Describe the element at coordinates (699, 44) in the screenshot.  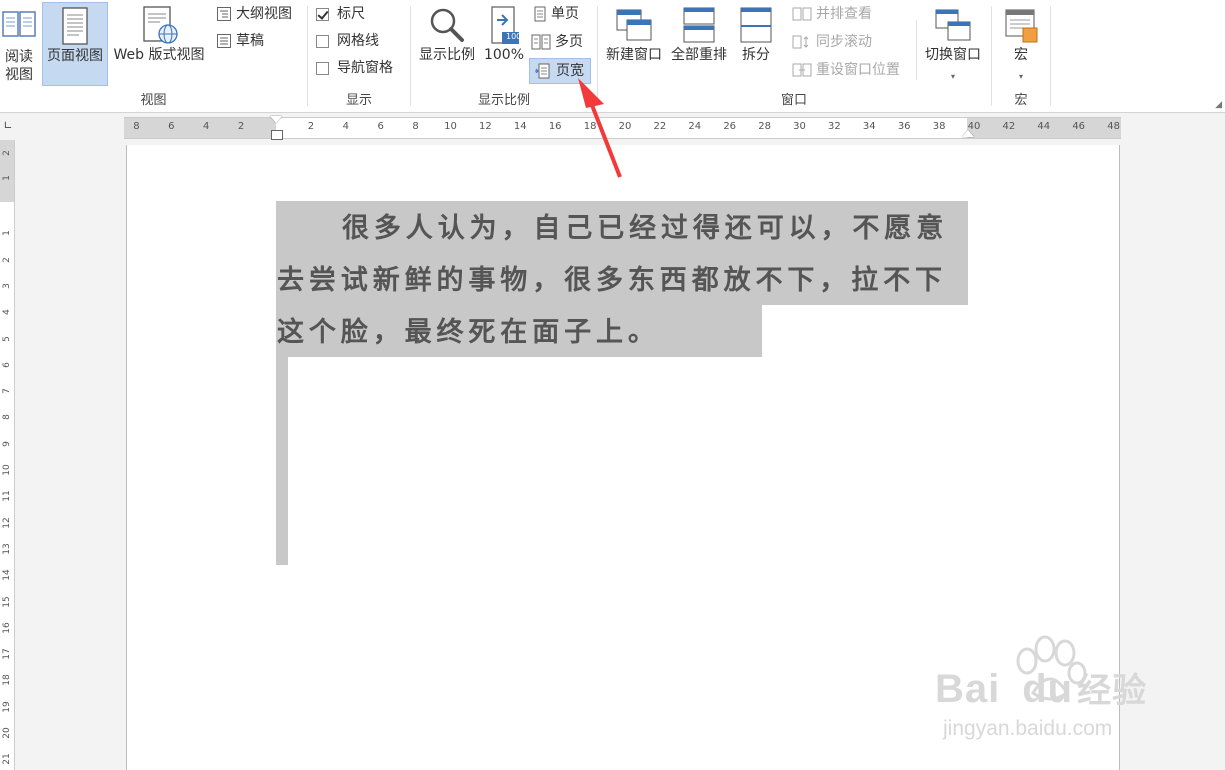
I see `arrange-all-button: 全部重排` at that location.